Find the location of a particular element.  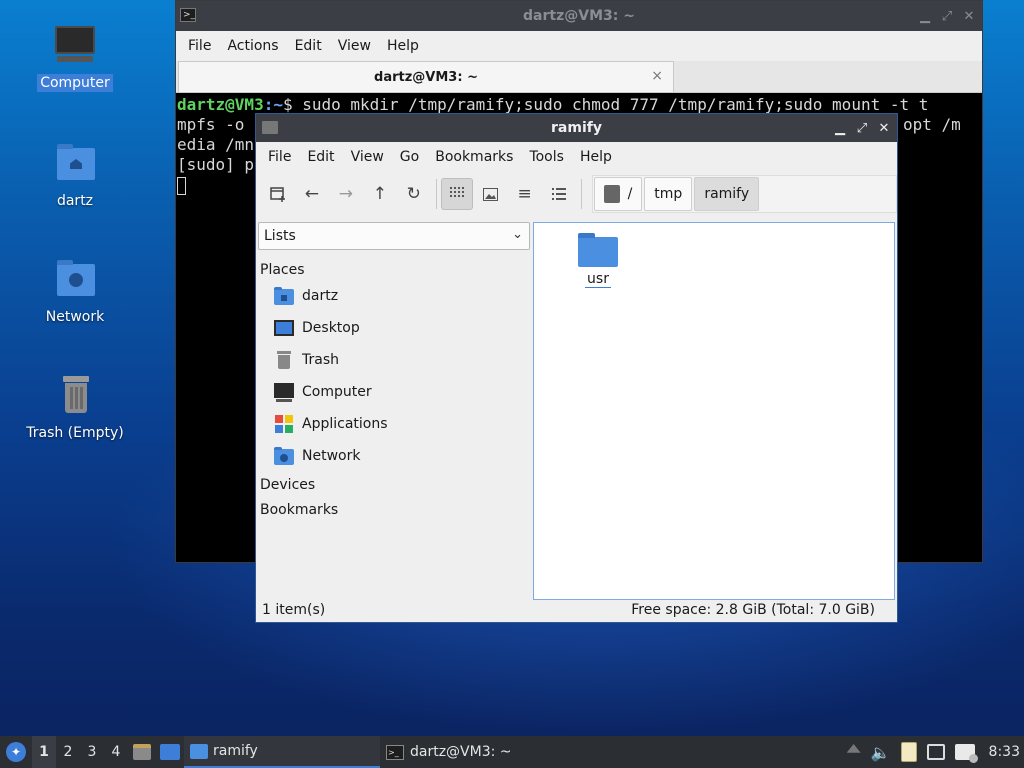

workspace-1: 1 is located at coordinates (44, 752).